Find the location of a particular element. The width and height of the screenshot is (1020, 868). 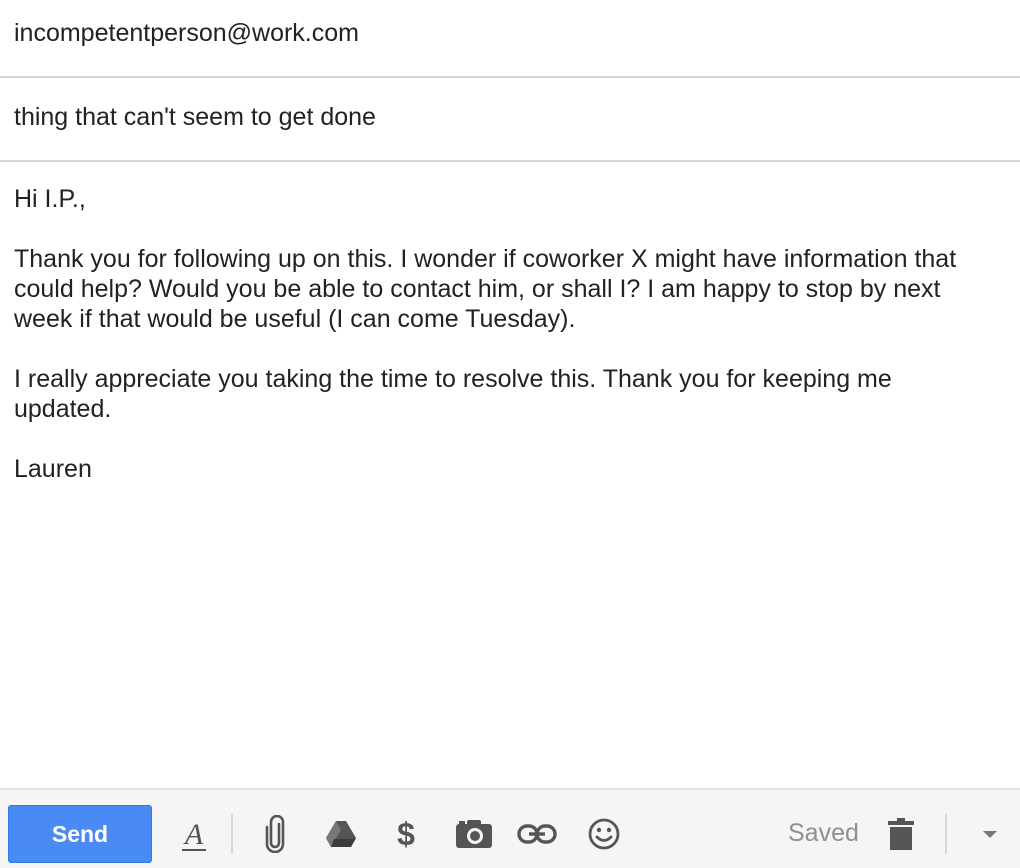

trash-icon is located at coordinates (901, 834).